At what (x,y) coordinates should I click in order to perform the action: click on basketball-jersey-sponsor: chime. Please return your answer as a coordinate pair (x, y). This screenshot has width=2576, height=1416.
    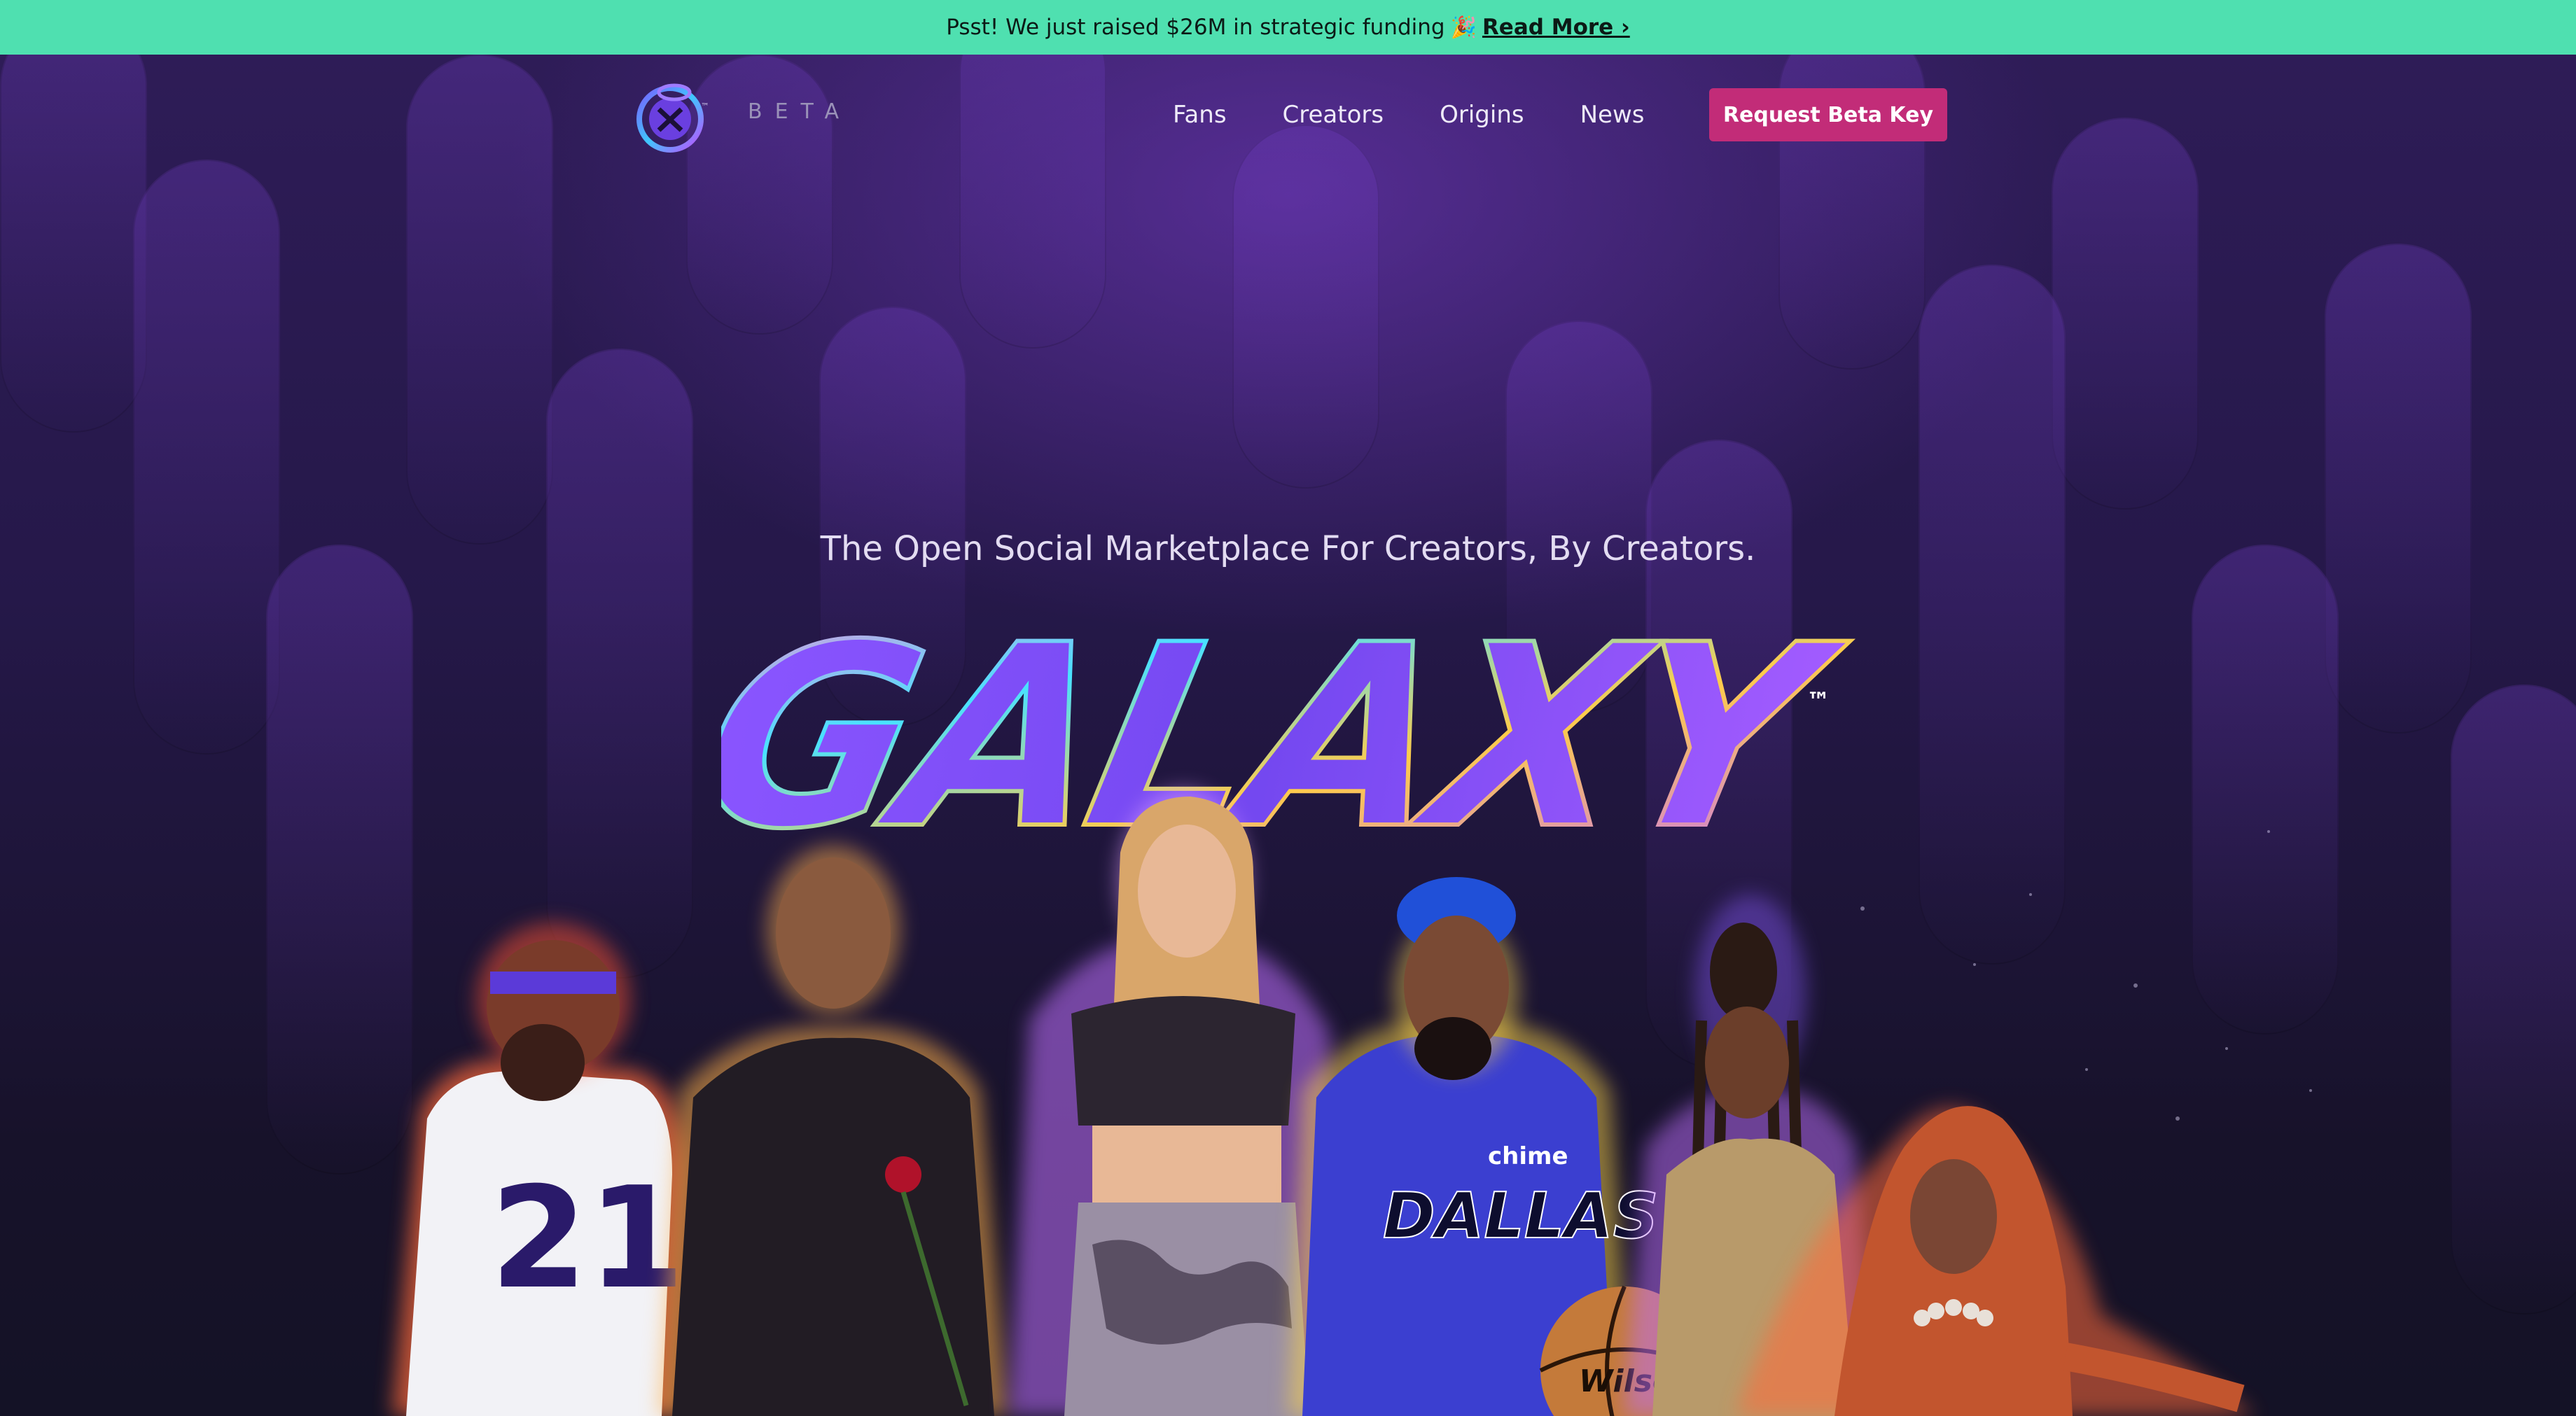
    Looking at the image, I should click on (1528, 1156).